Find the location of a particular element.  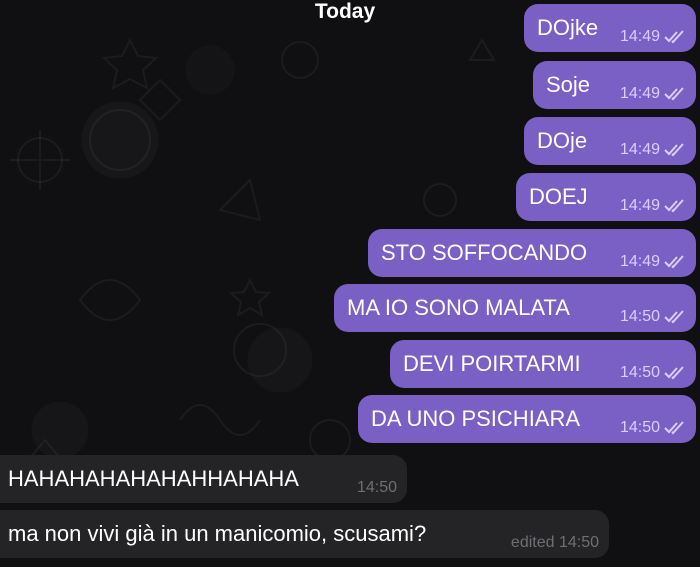

message-text: Soje is located at coordinates (568, 84).